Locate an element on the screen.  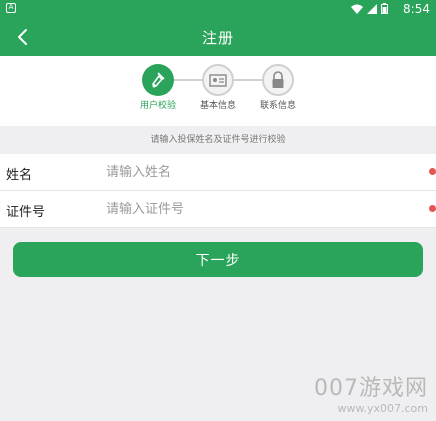
step-user-verify-circle is located at coordinates (158, 80).